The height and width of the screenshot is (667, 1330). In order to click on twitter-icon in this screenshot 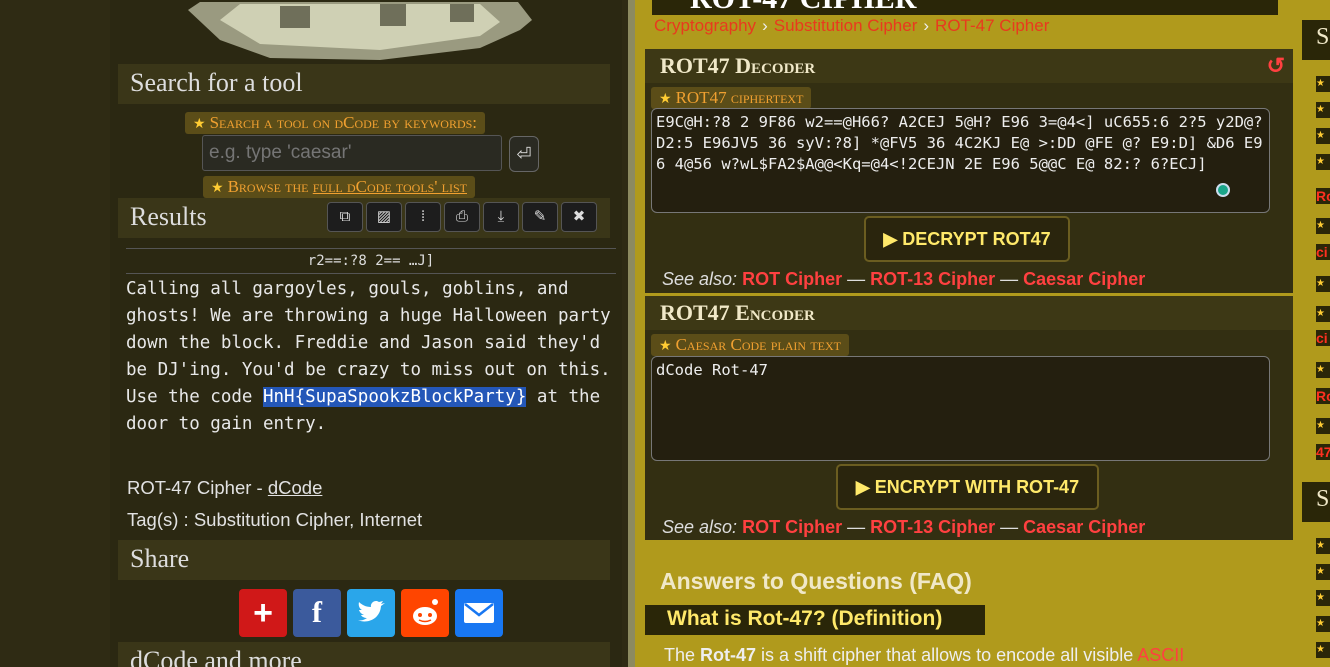, I will do `click(371, 613)`.